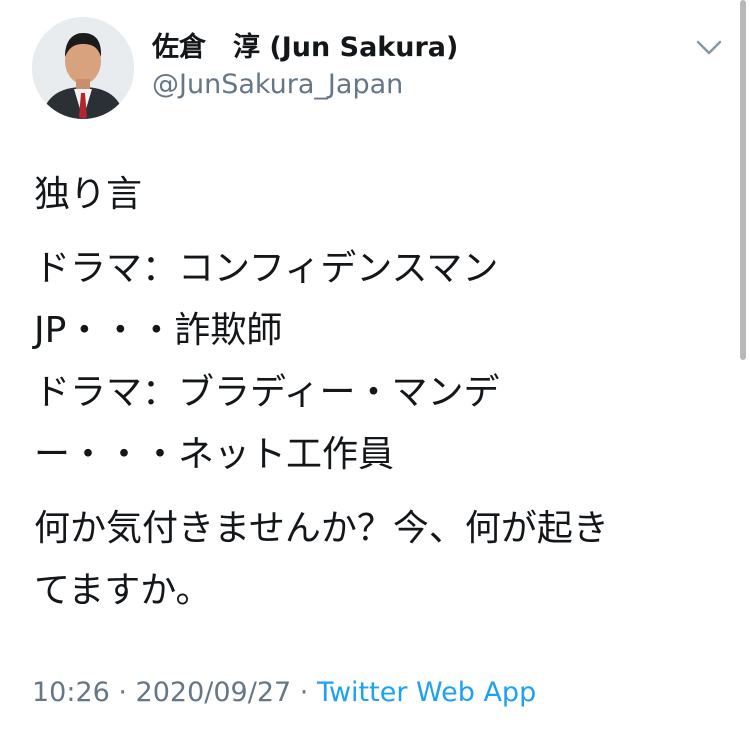  What do you see at coordinates (426, 692) in the screenshot?
I see `tweet-source-link: Twitter Web App` at bounding box center [426, 692].